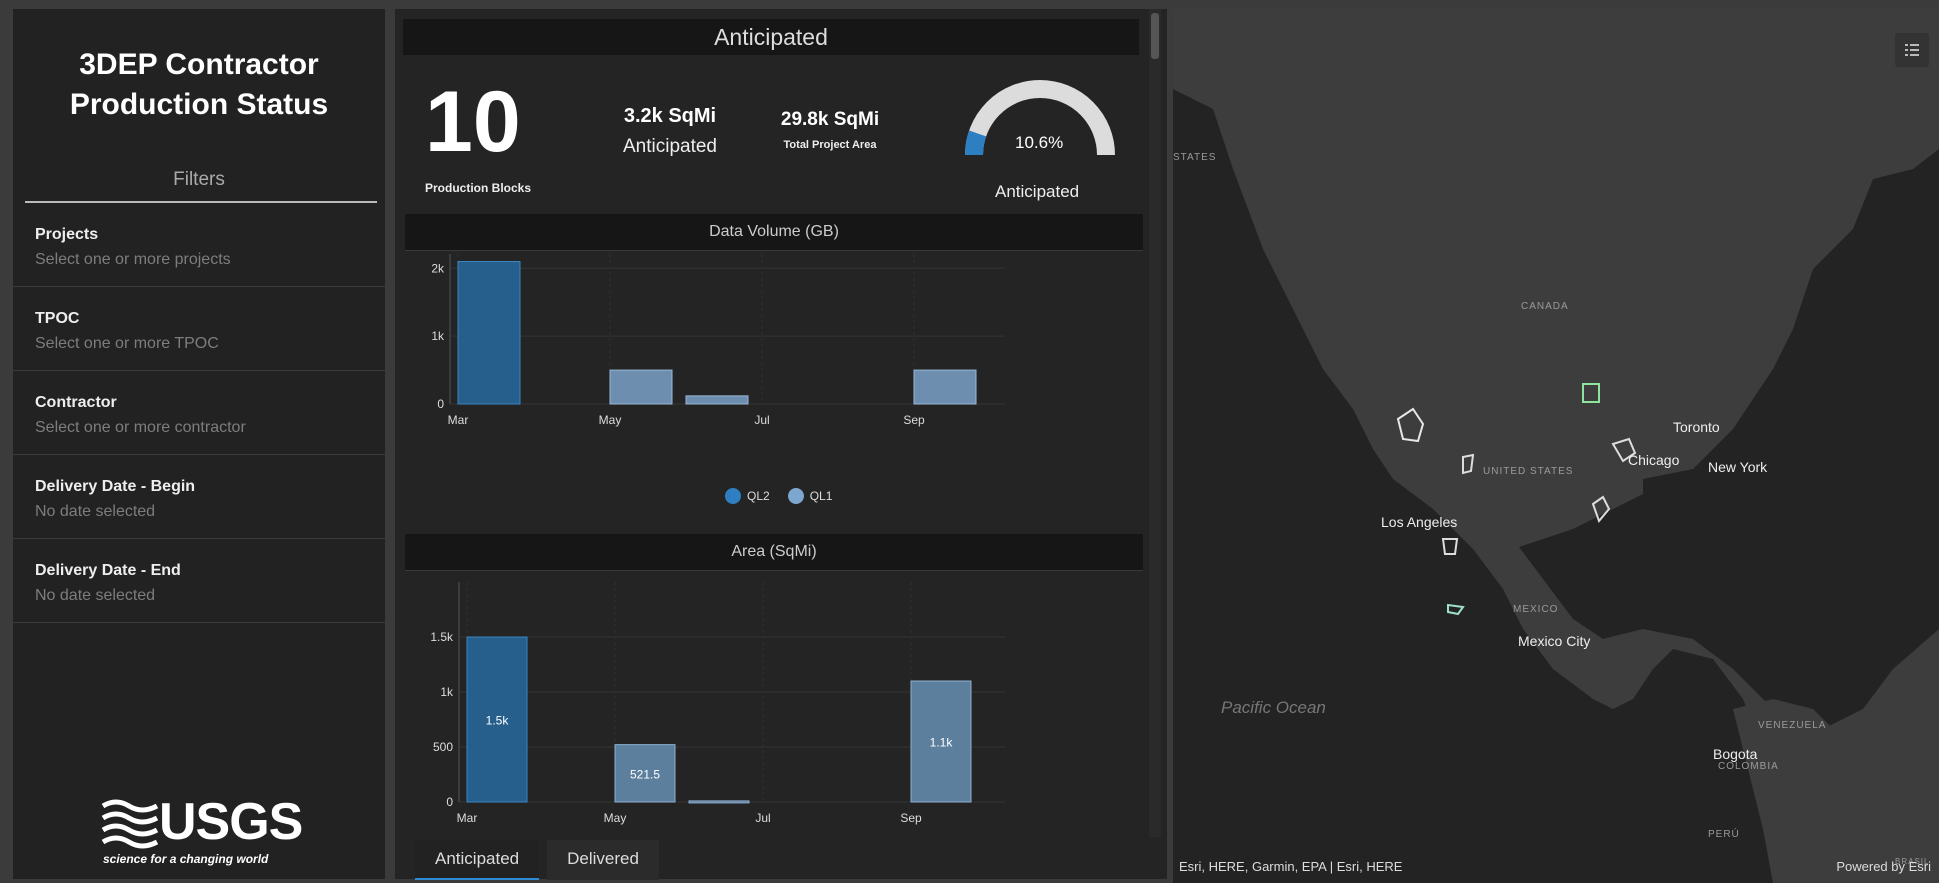  Describe the element at coordinates (1155, 36) in the screenshot. I see `scrollbar-thumb` at that location.